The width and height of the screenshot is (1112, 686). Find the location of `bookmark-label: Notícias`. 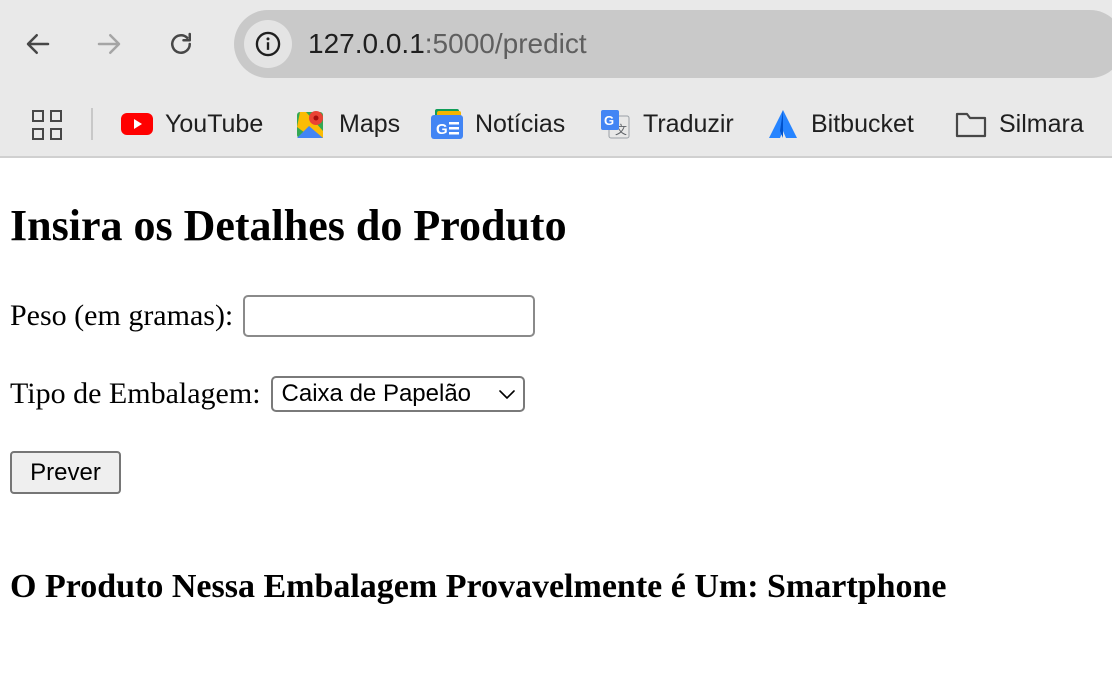

bookmark-label: Notícias is located at coordinates (520, 123).